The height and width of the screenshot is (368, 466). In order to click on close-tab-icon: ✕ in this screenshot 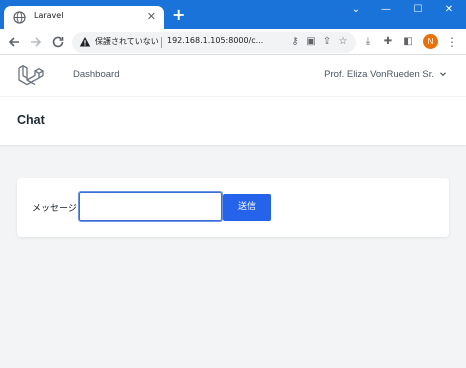, I will do `click(151, 16)`.